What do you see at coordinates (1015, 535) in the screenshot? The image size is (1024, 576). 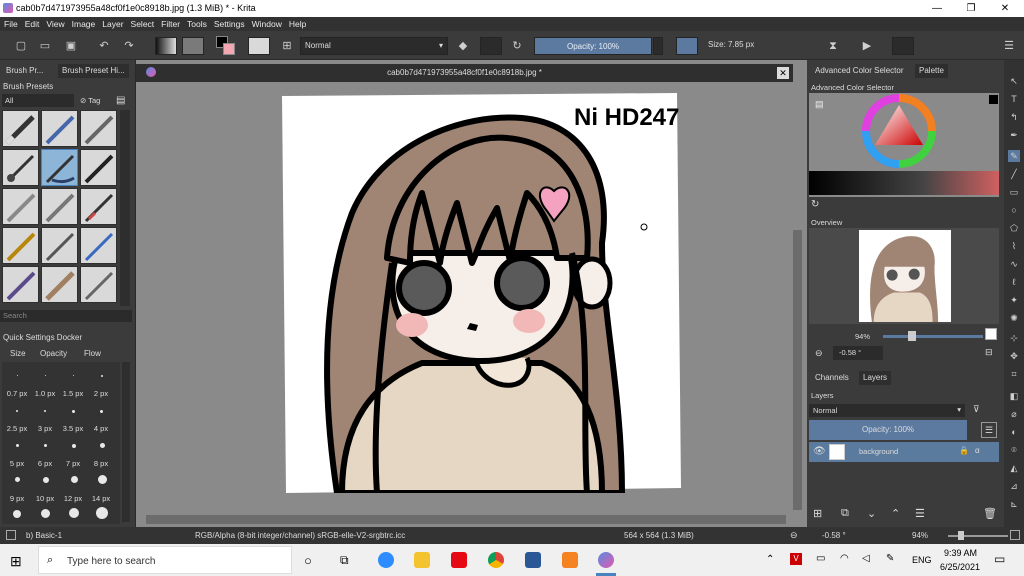 I see `status-fit-icon` at bounding box center [1015, 535].